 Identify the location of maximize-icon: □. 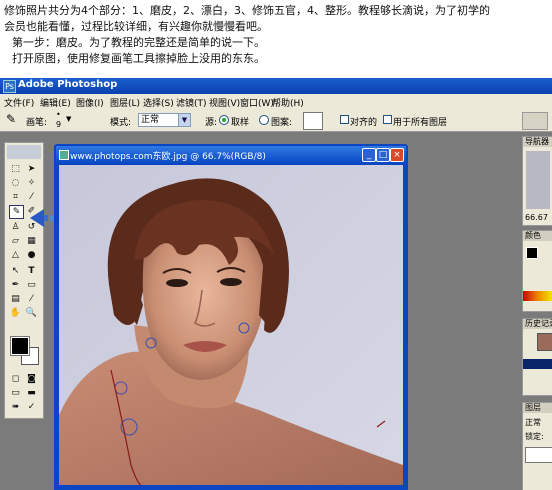
(383, 155).